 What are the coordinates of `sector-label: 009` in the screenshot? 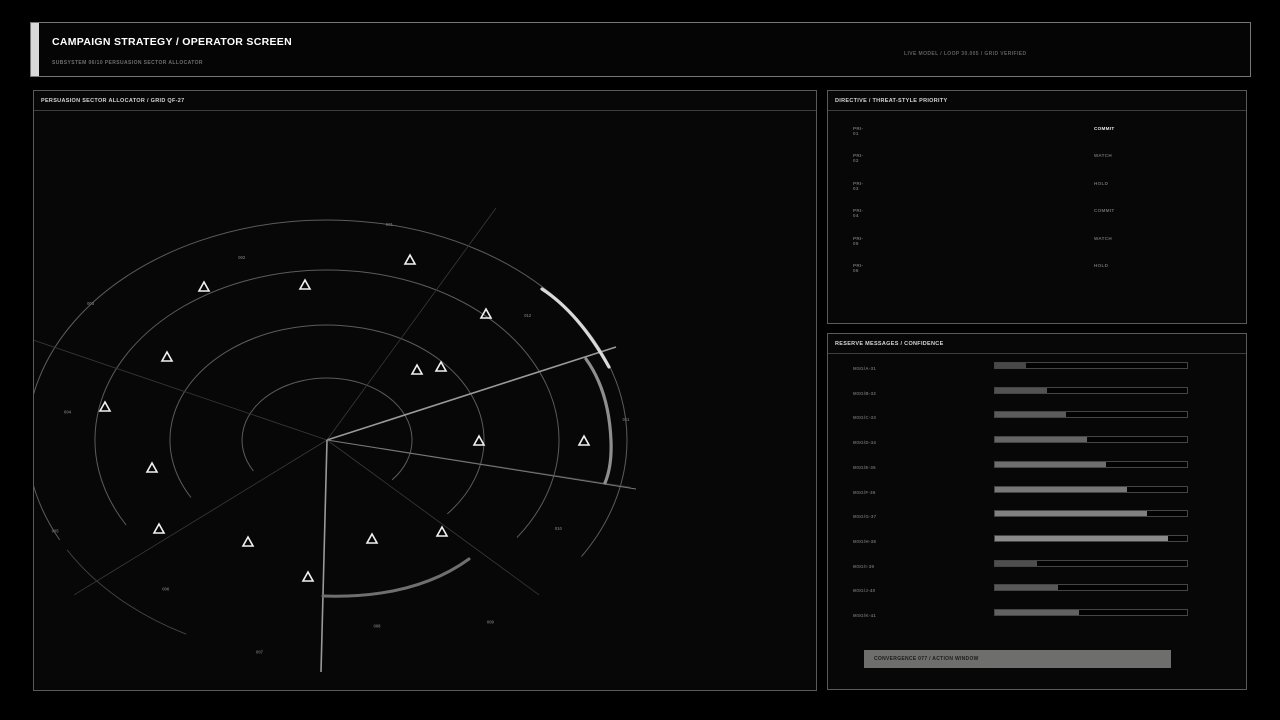 It's located at (491, 622).